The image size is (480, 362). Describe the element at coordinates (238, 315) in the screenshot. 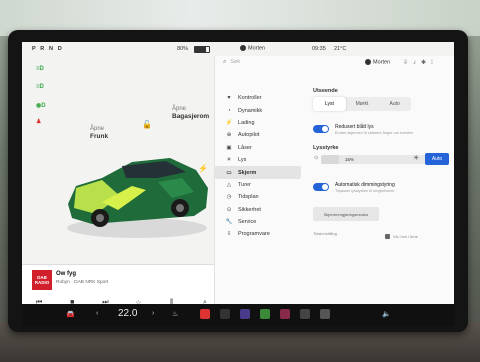

I see `dock-bar: 🚘 ‹ 22.0 › ♨ 🔈` at that location.